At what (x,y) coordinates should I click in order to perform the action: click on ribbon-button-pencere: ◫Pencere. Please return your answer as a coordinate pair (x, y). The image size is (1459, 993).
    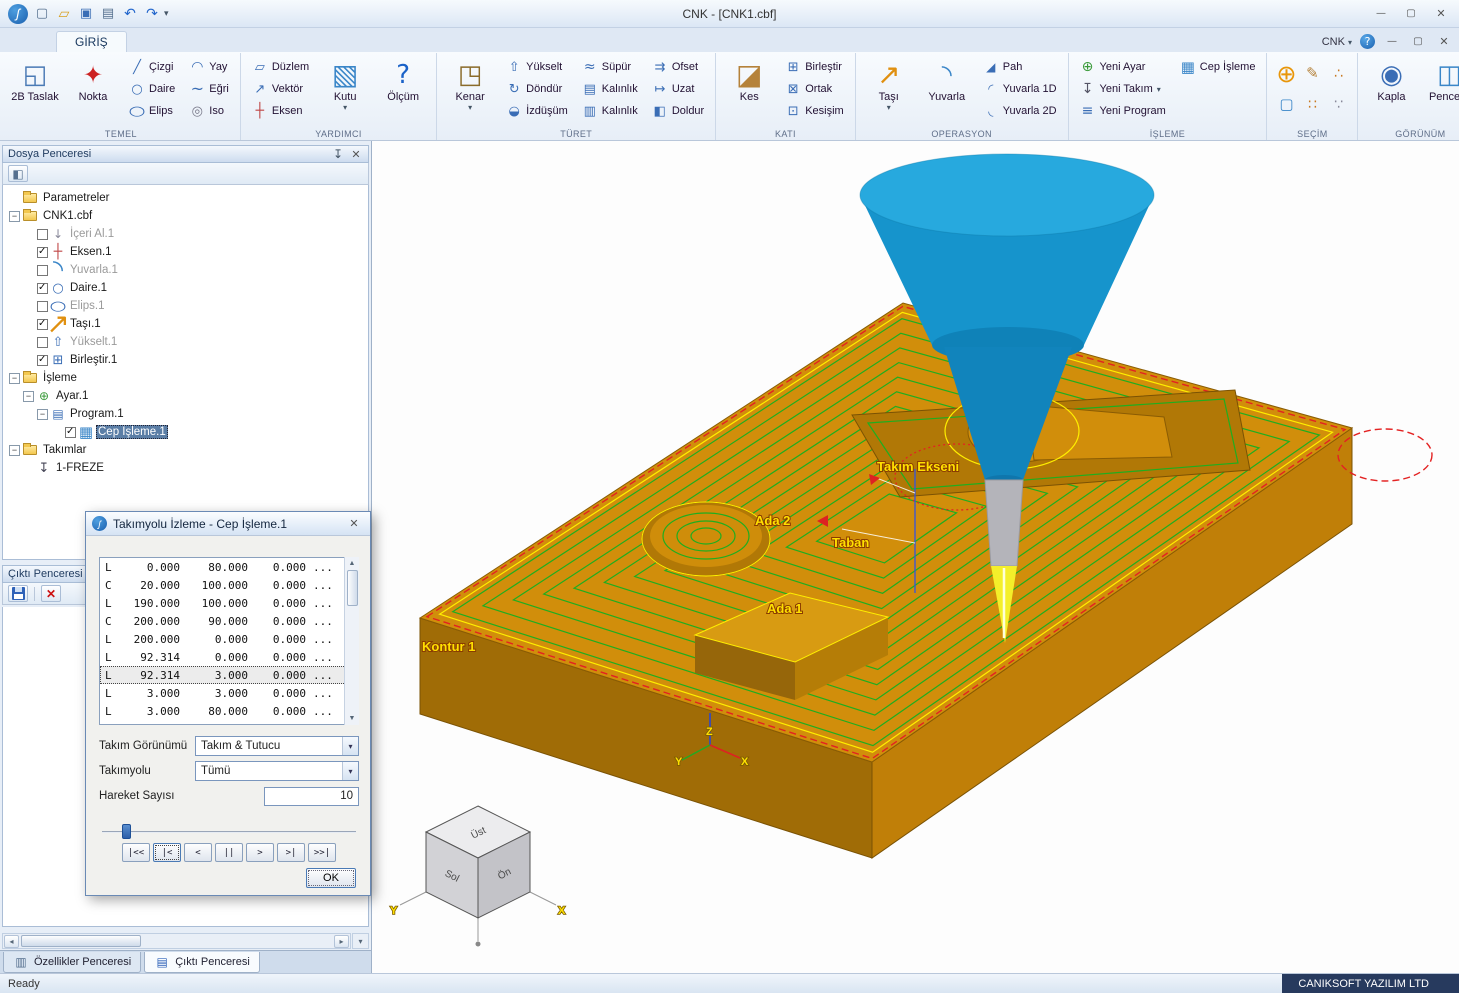
    Looking at the image, I should click on (1440, 87).